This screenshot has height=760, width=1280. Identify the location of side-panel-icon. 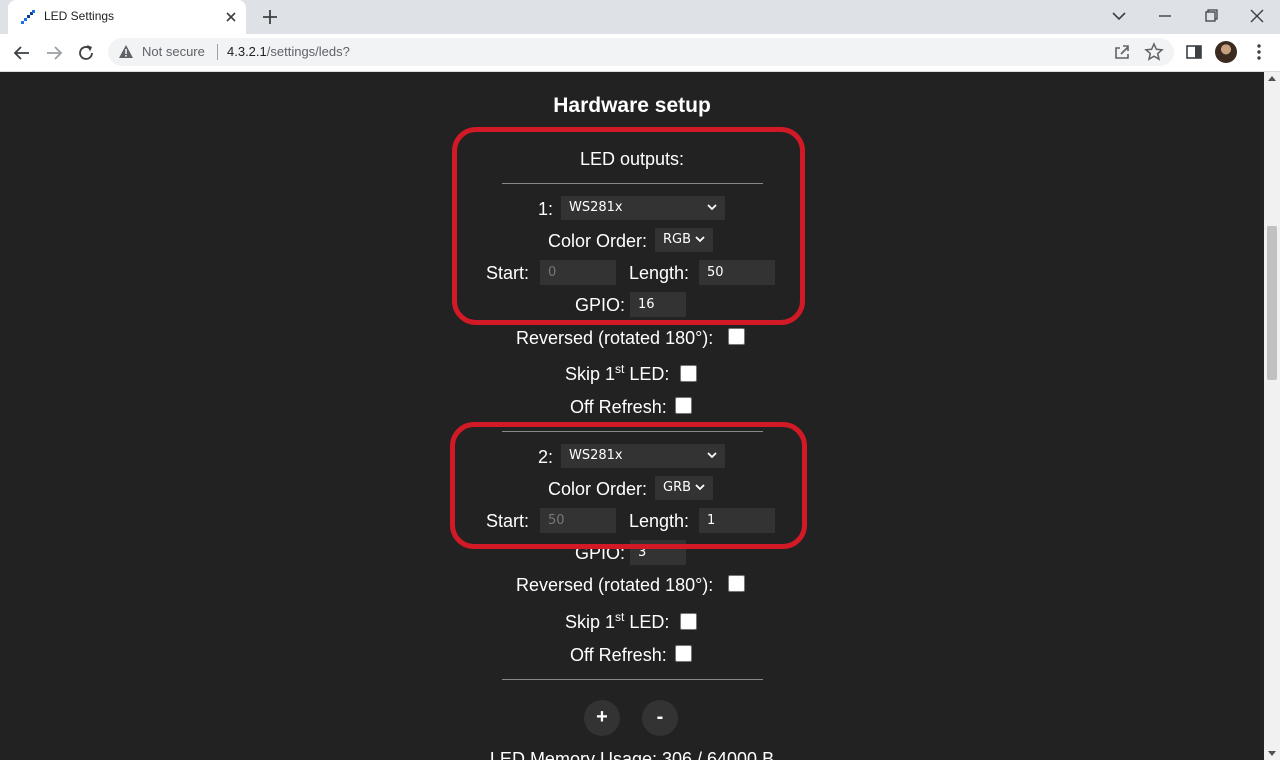
(1194, 52).